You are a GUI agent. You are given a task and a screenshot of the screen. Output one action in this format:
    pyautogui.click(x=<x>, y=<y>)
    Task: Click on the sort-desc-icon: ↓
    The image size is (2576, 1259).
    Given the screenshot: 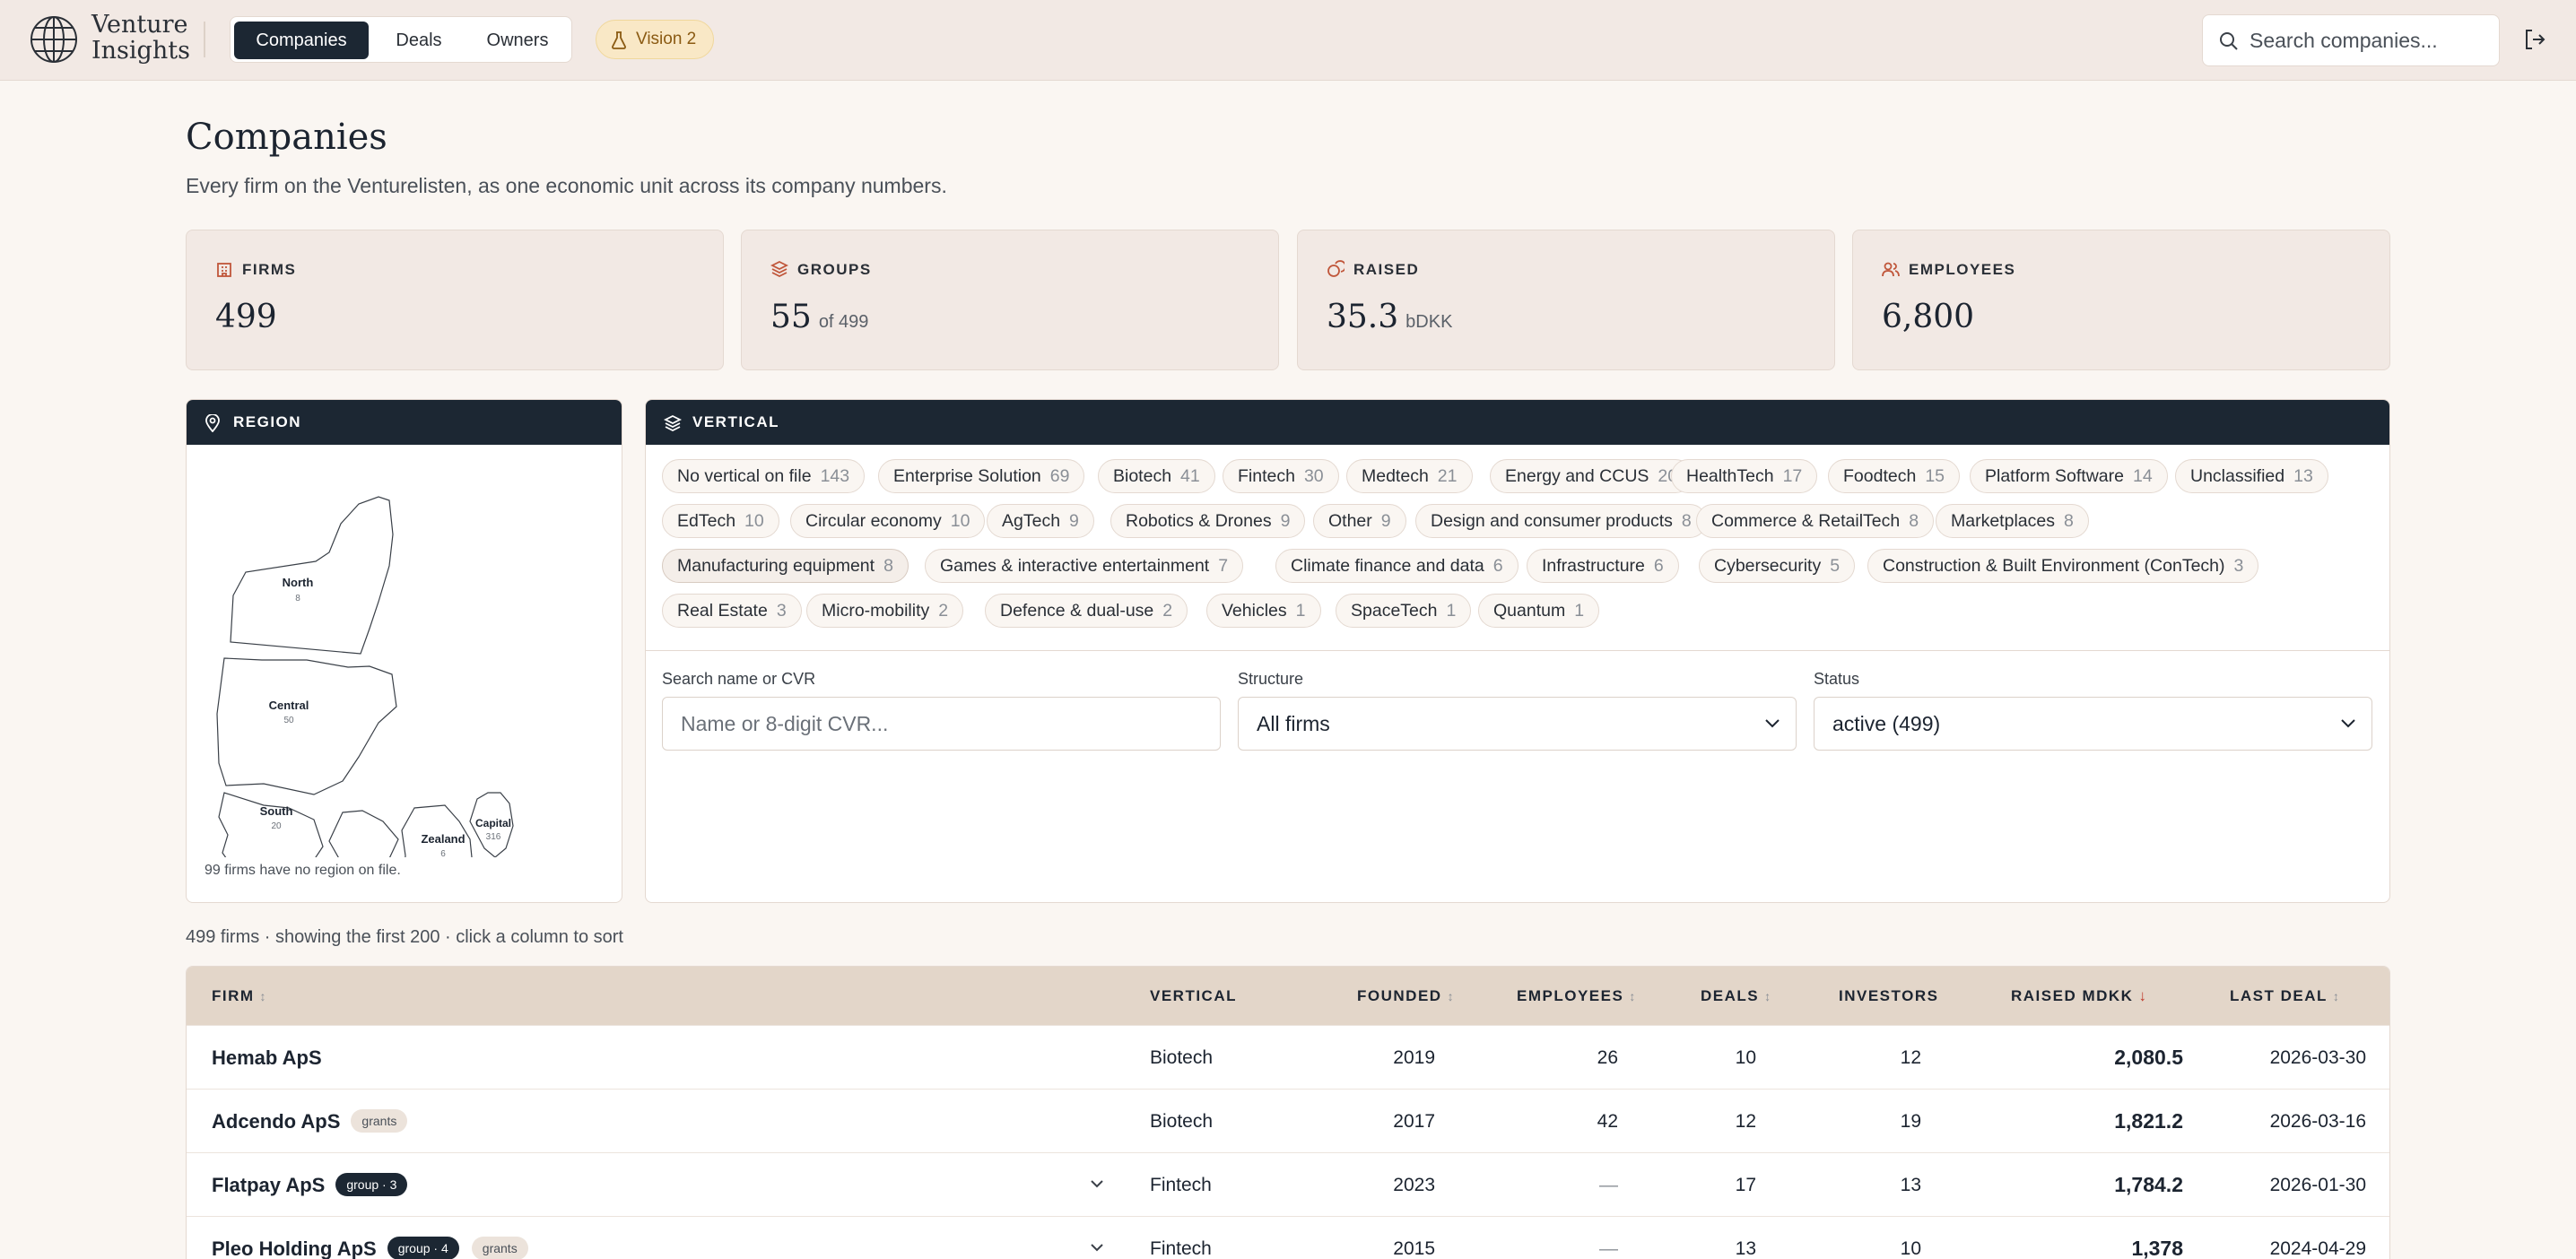 What is the action you would take?
    pyautogui.click(x=2143, y=995)
    